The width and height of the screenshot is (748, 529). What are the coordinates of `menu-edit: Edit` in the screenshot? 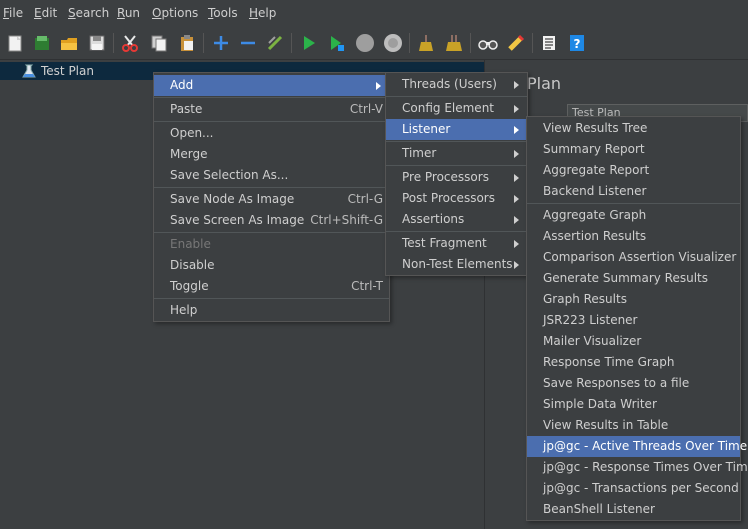 It's located at (45, 13).